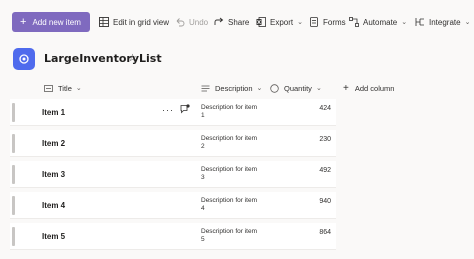  What do you see at coordinates (199, 22) in the screenshot?
I see `undo-label: Undo` at bounding box center [199, 22].